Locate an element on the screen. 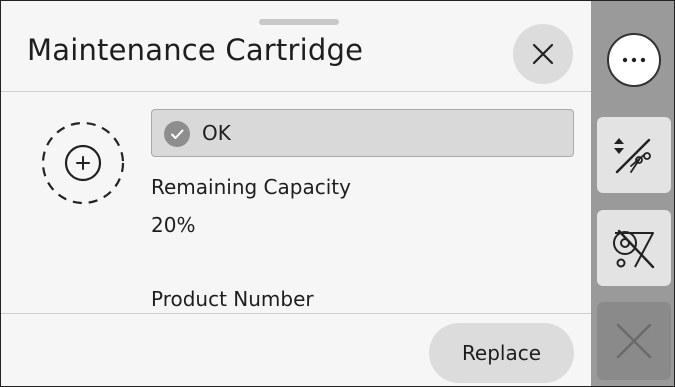 This screenshot has height=387, width=675. check-icon is located at coordinates (177, 134).